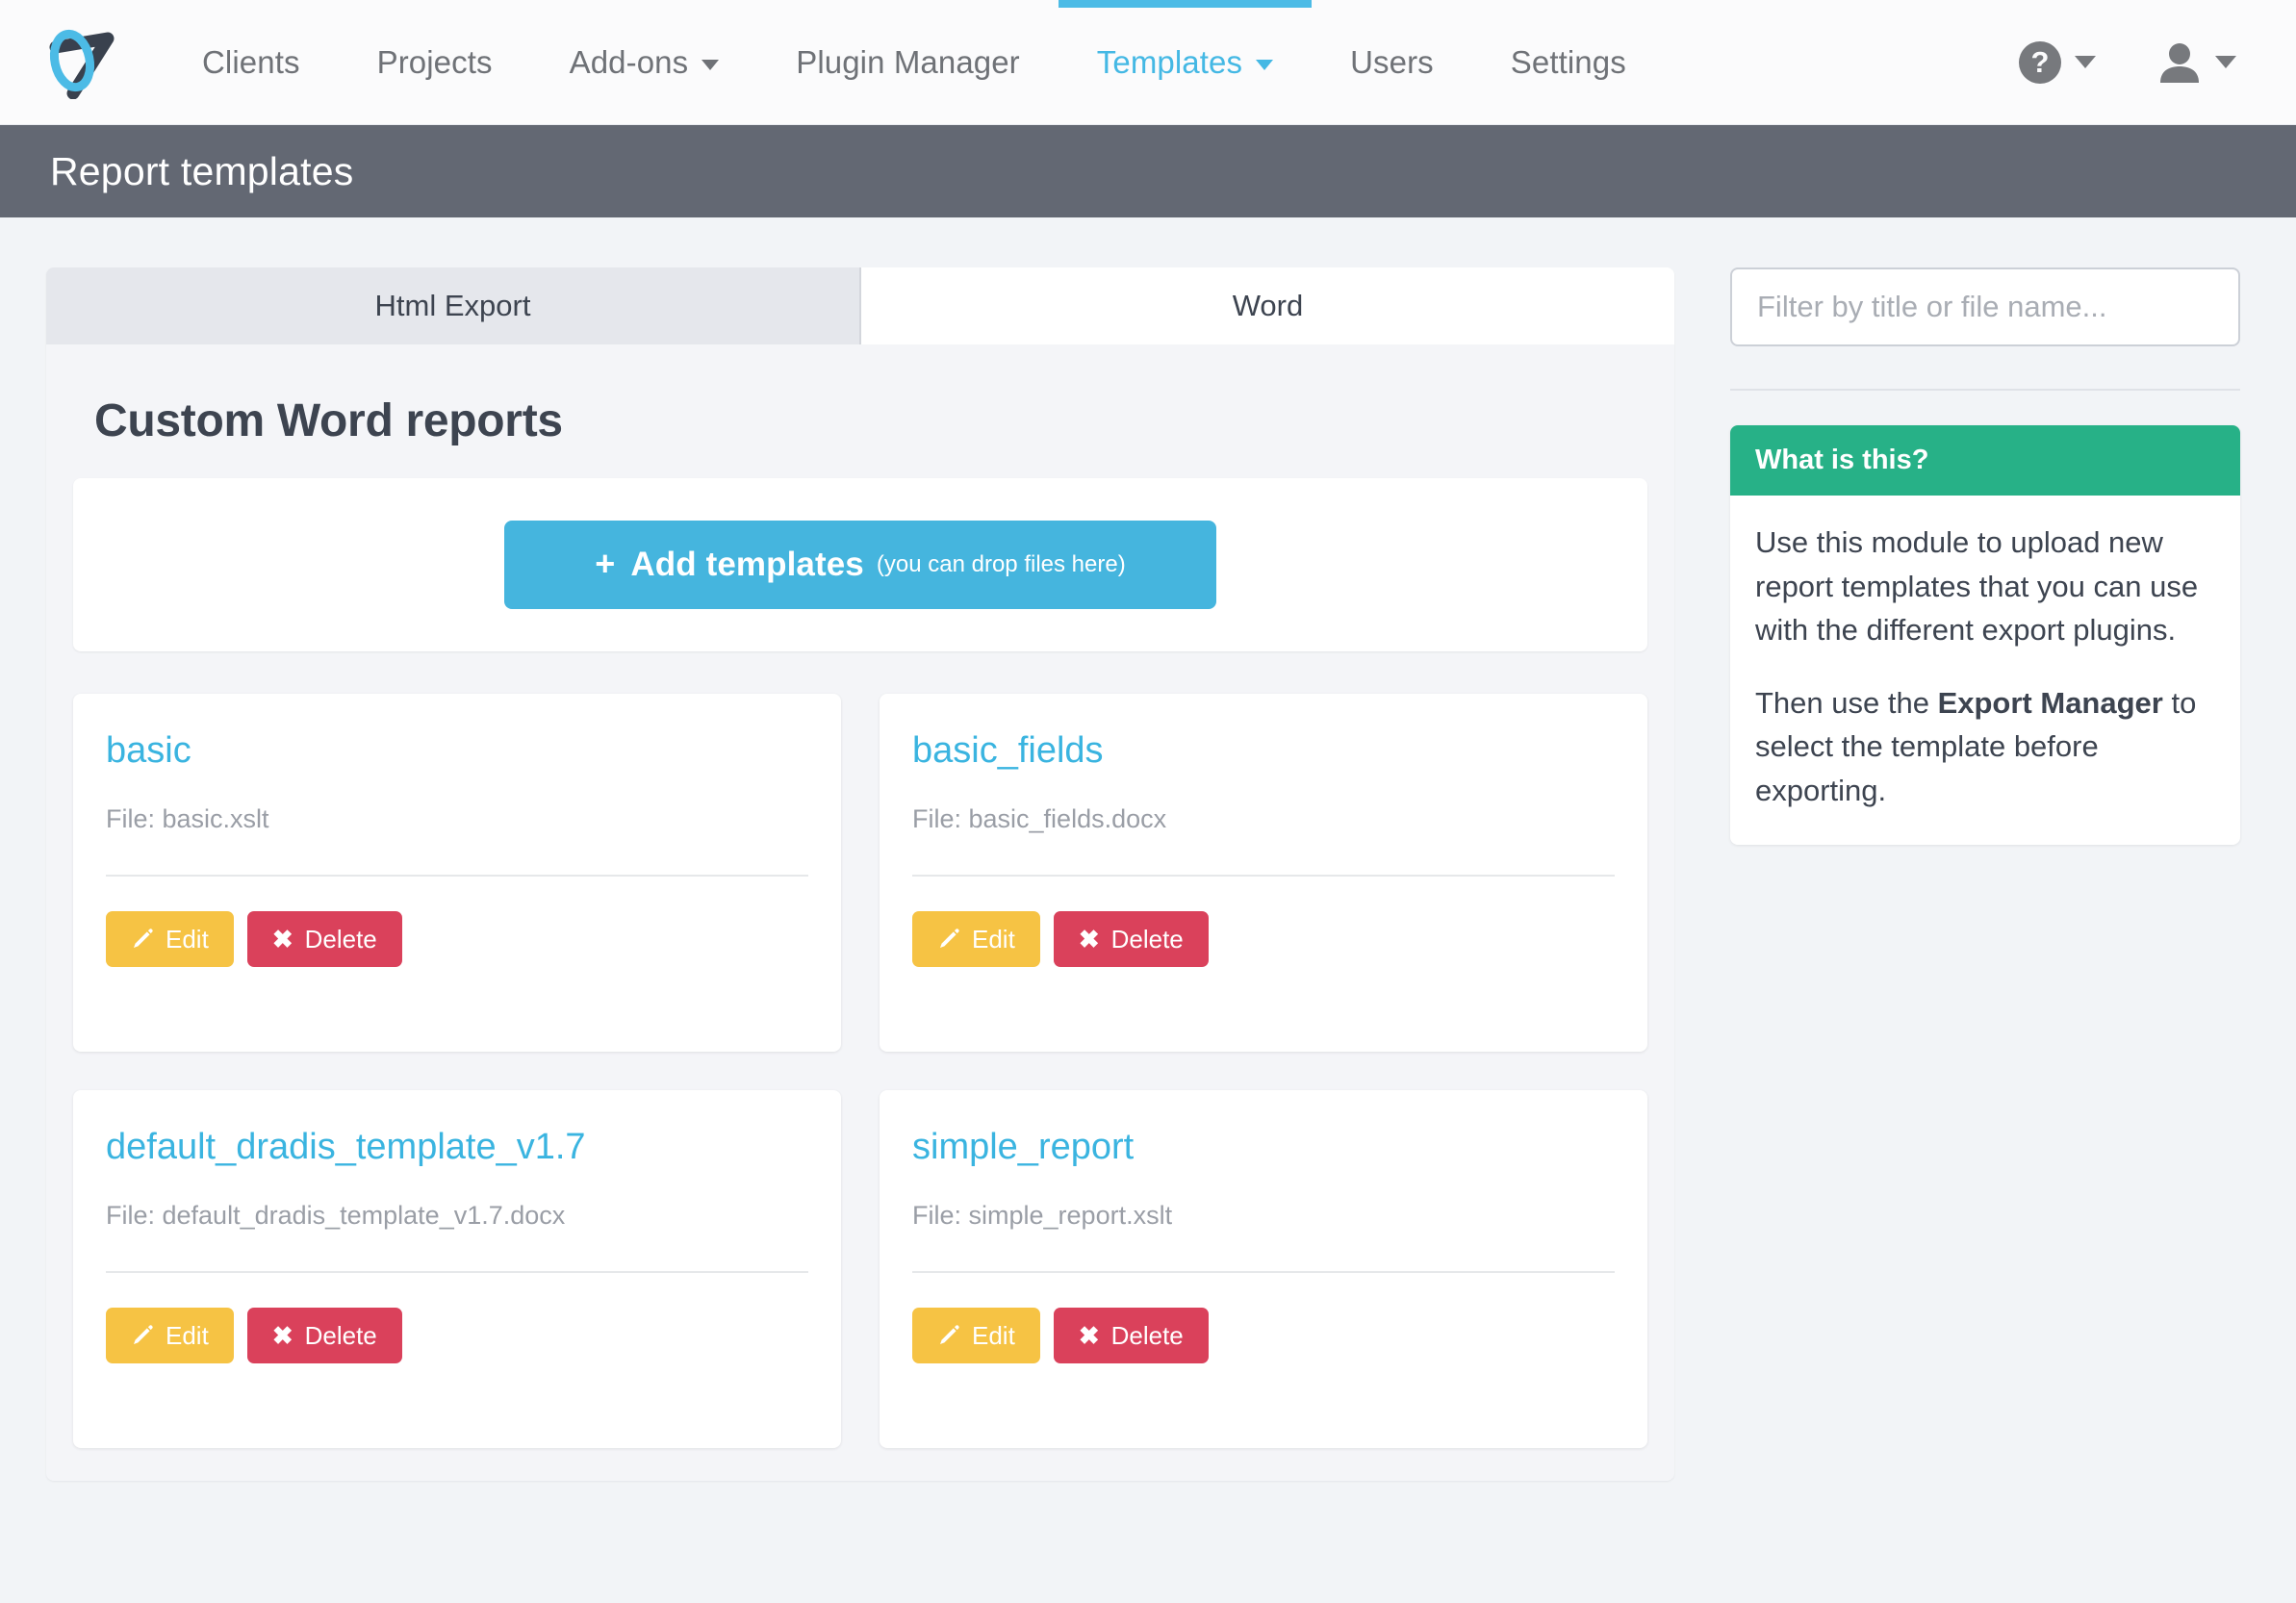  I want to click on page-header-bar: Report templates, so click(1148, 171).